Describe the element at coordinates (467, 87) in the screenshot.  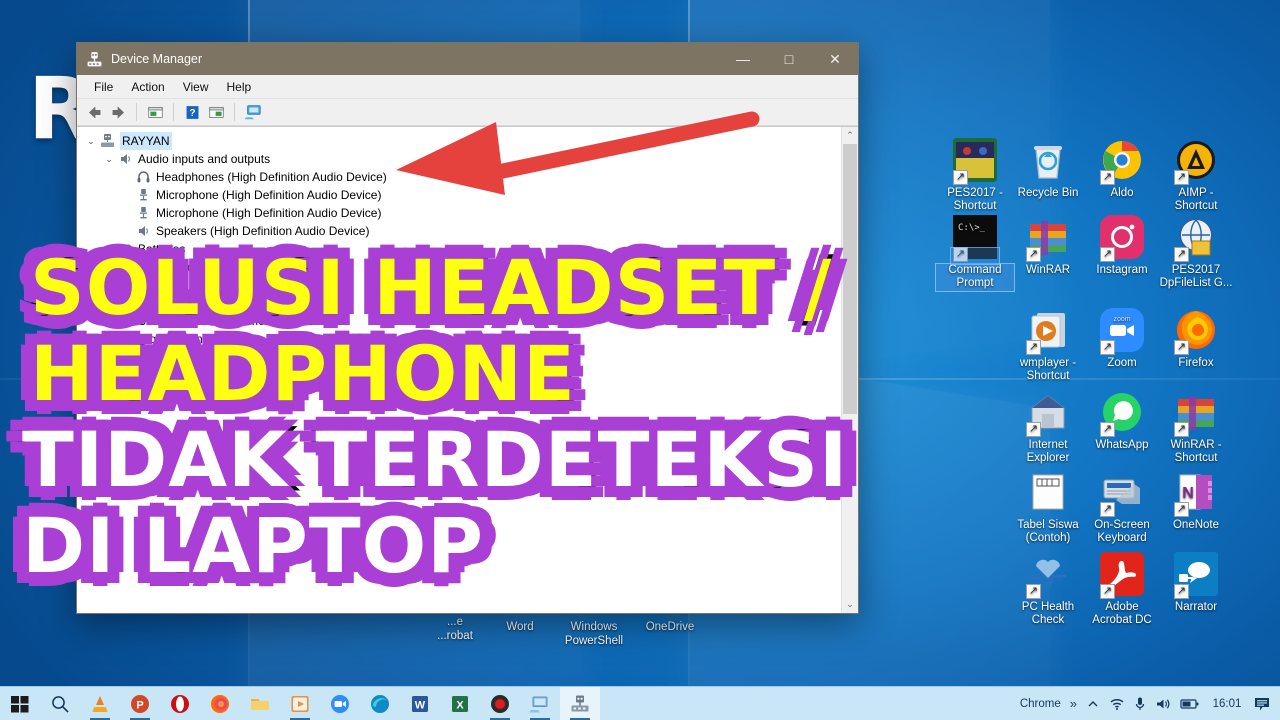
I see `menu-bar: File Action View Help` at that location.